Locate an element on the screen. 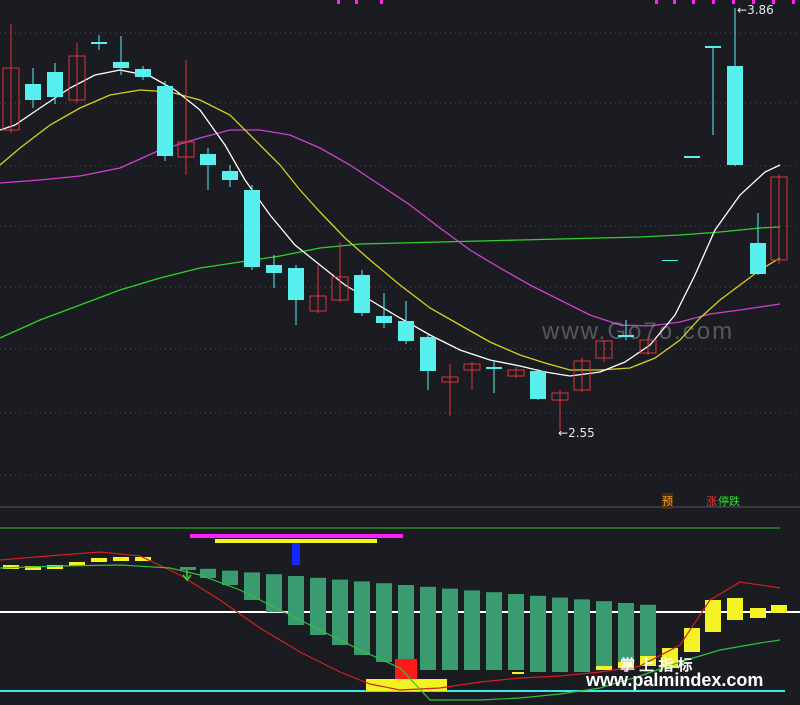  high-value: 3.86 is located at coordinates (760, 10).